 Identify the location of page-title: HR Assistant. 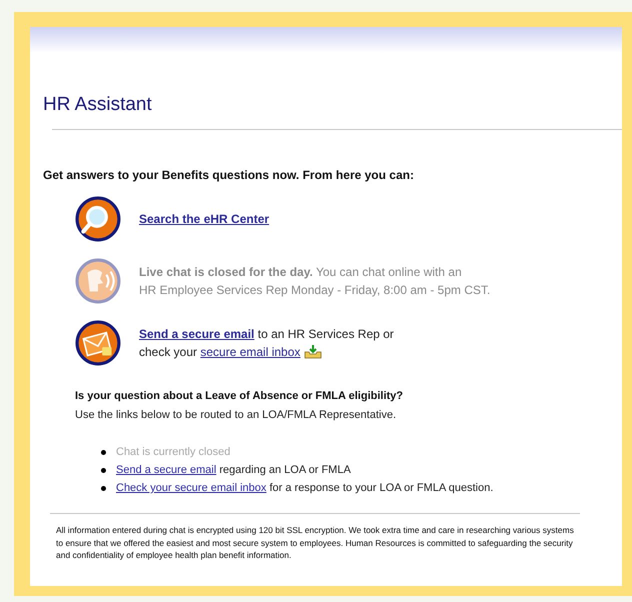
(98, 105).